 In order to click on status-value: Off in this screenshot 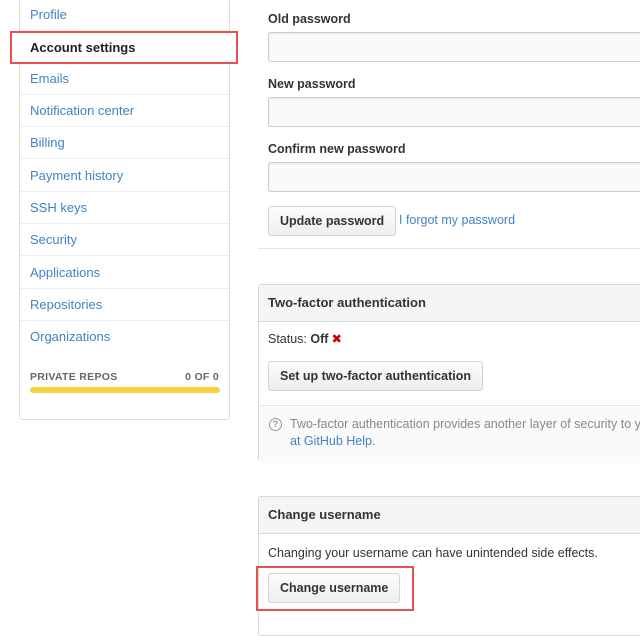, I will do `click(319, 339)`.